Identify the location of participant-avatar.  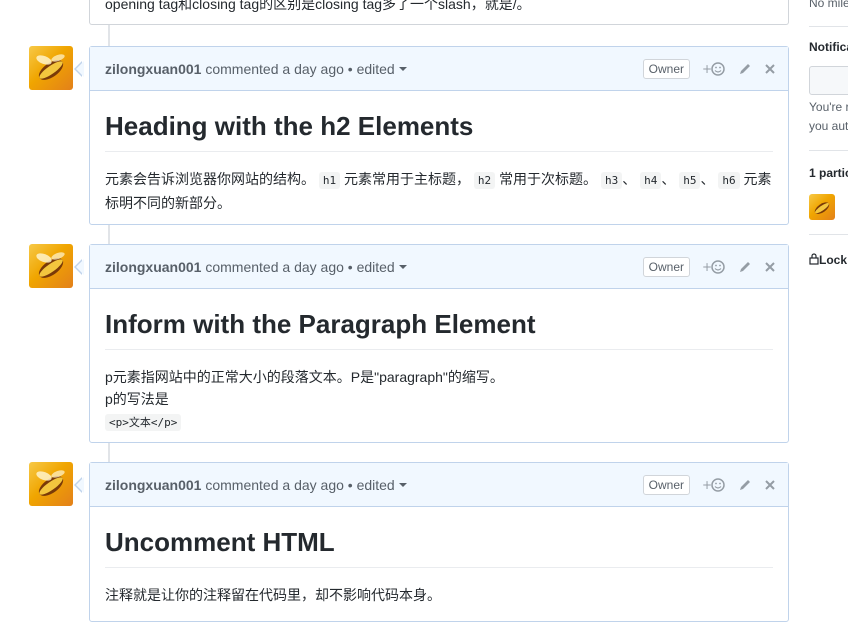
(822, 207).